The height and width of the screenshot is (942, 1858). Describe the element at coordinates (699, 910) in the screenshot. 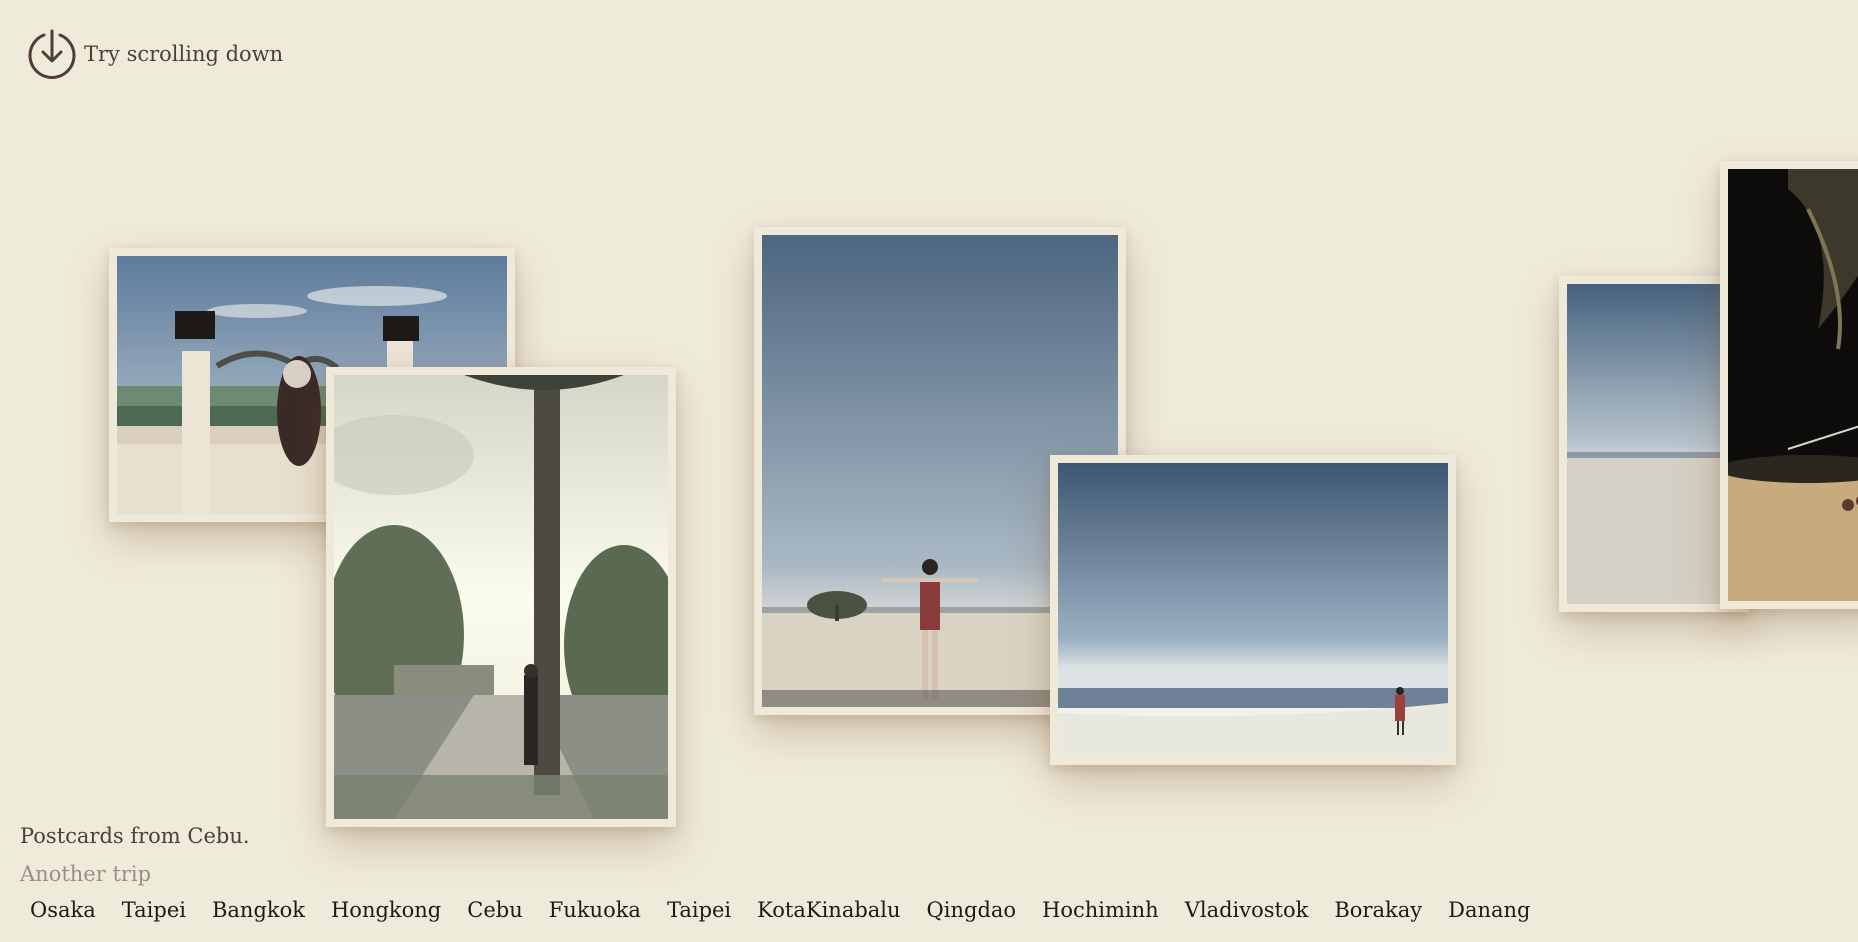

I see `trip-link-taipei-2: Taipei` at that location.